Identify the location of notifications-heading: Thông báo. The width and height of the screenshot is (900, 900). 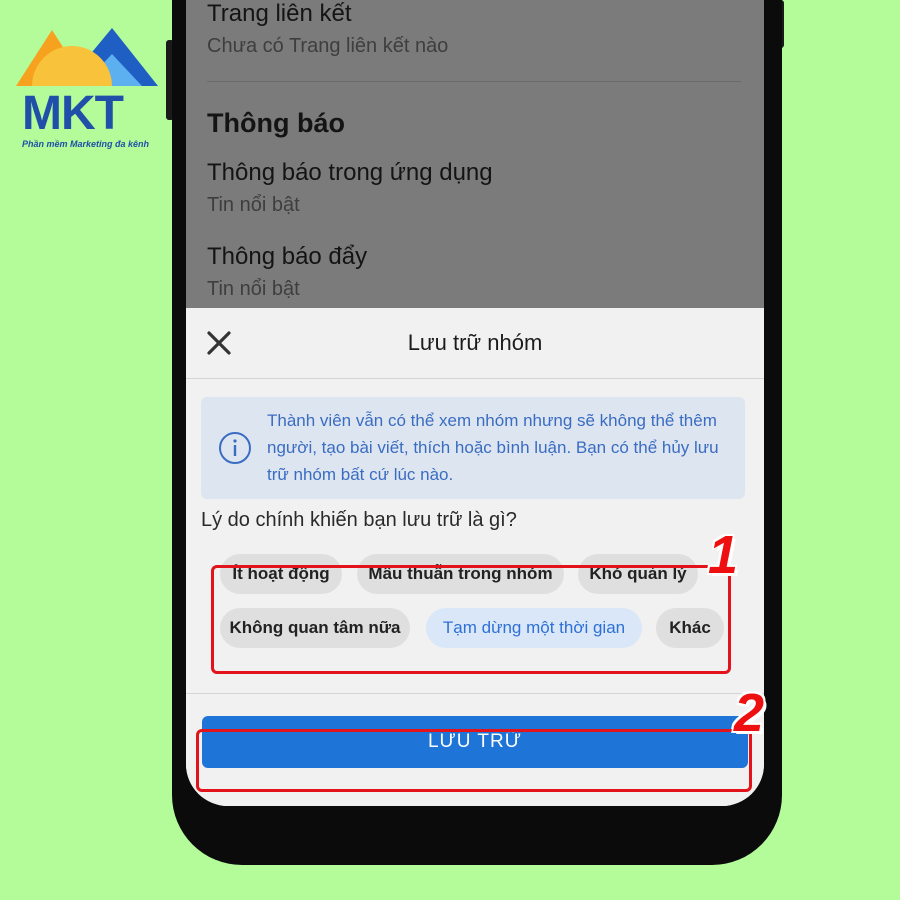
(276, 123).